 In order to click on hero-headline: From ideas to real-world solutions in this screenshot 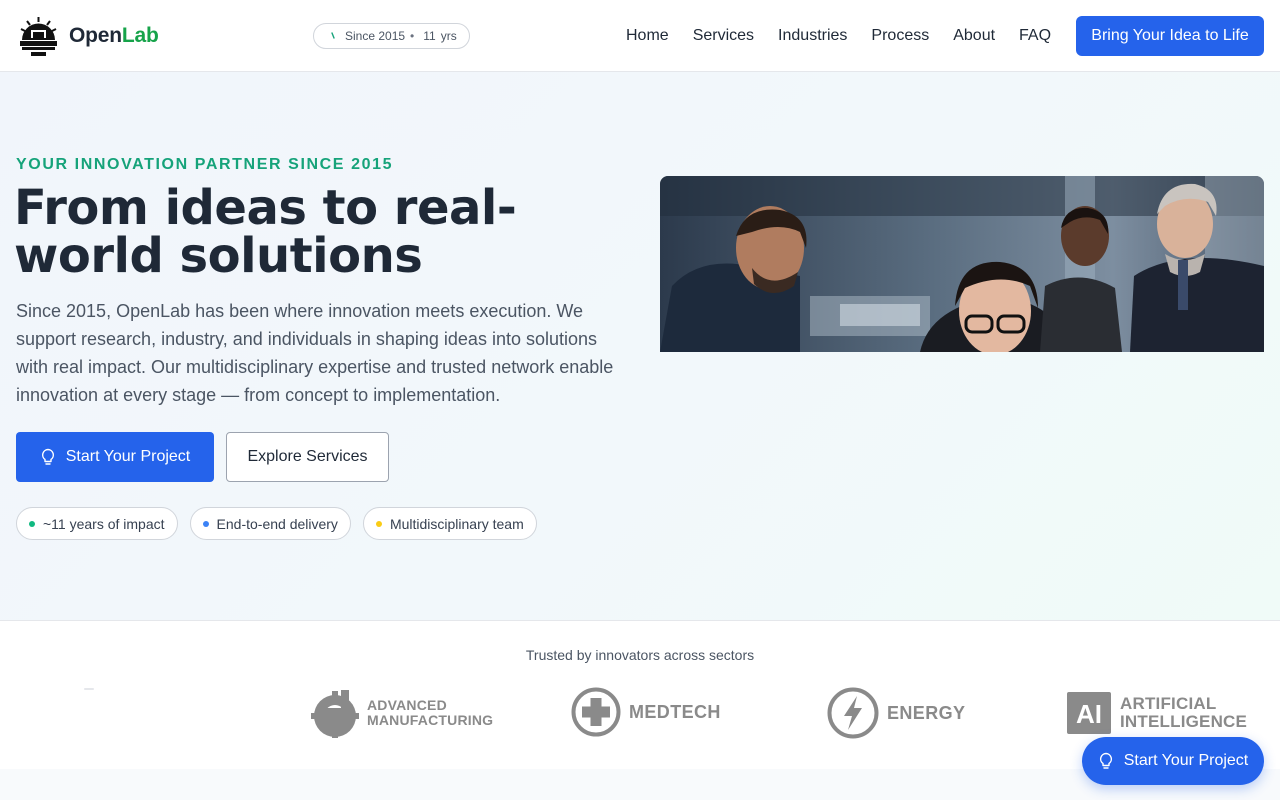, I will do `click(265, 232)`.